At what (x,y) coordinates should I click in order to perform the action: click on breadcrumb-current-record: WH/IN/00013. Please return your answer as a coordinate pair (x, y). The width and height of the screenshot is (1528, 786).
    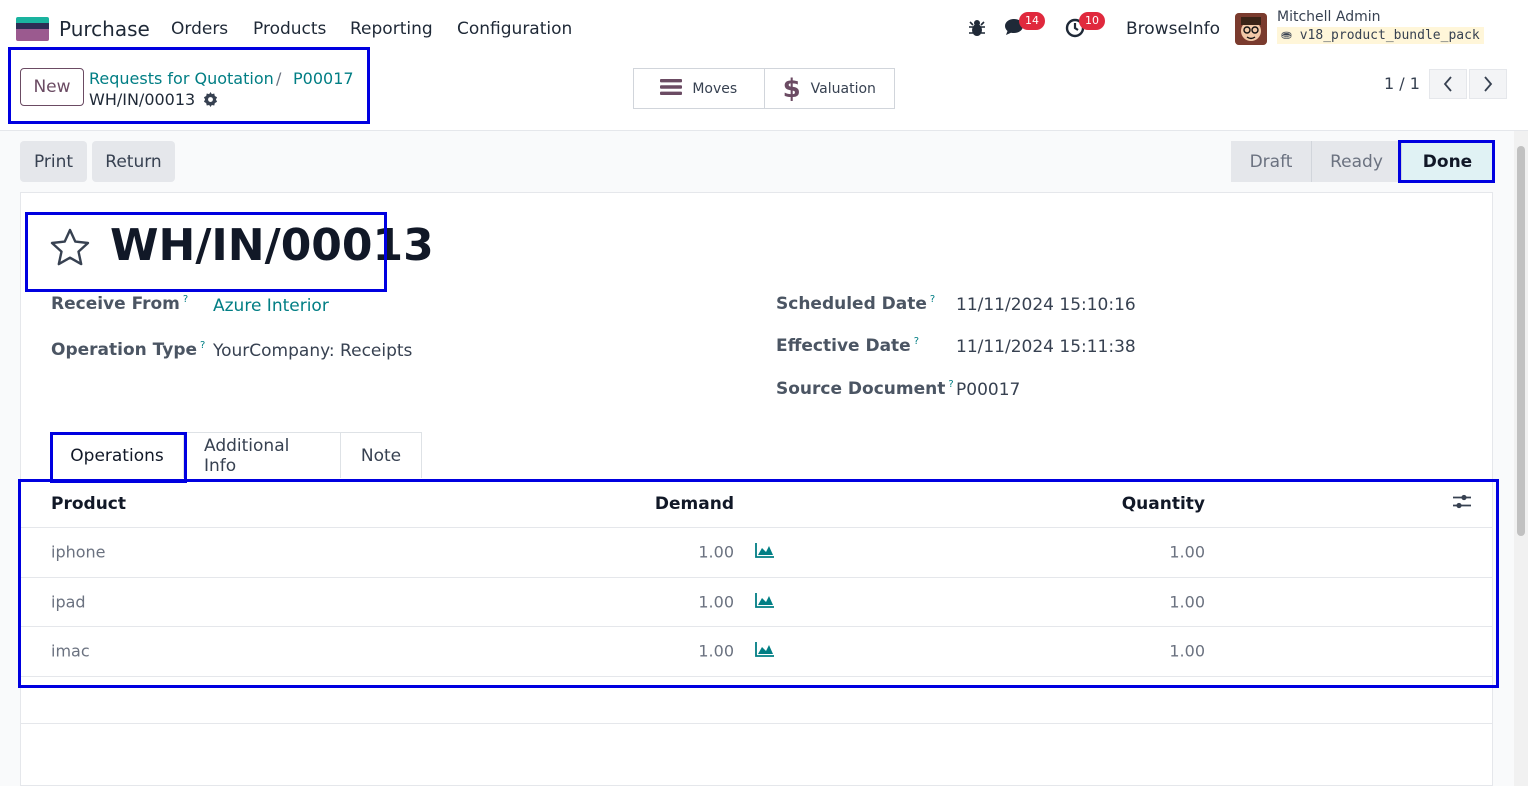
    Looking at the image, I should click on (142, 99).